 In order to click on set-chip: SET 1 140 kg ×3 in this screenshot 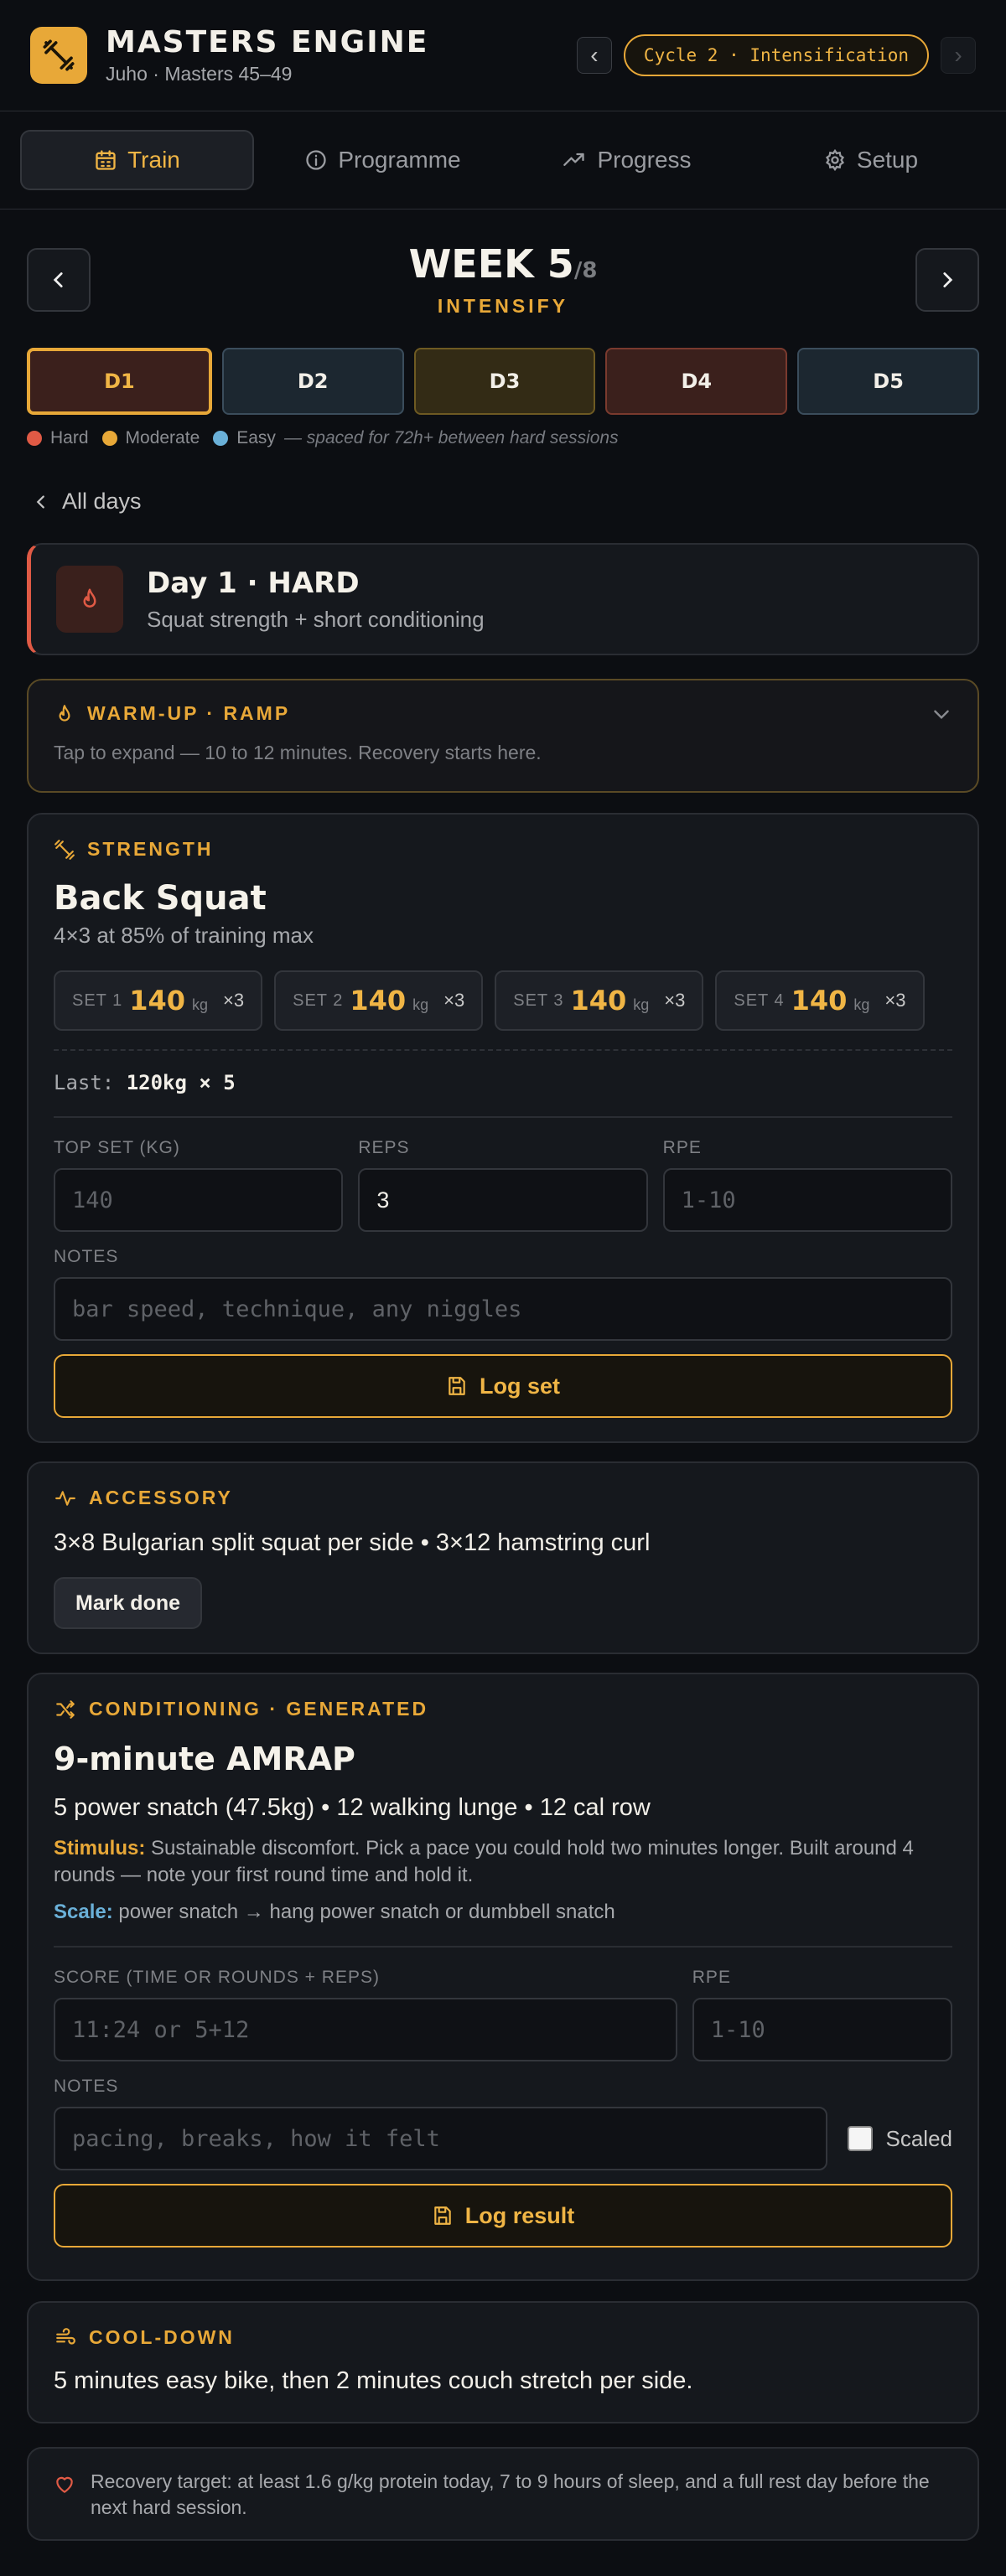, I will do `click(158, 1000)`.